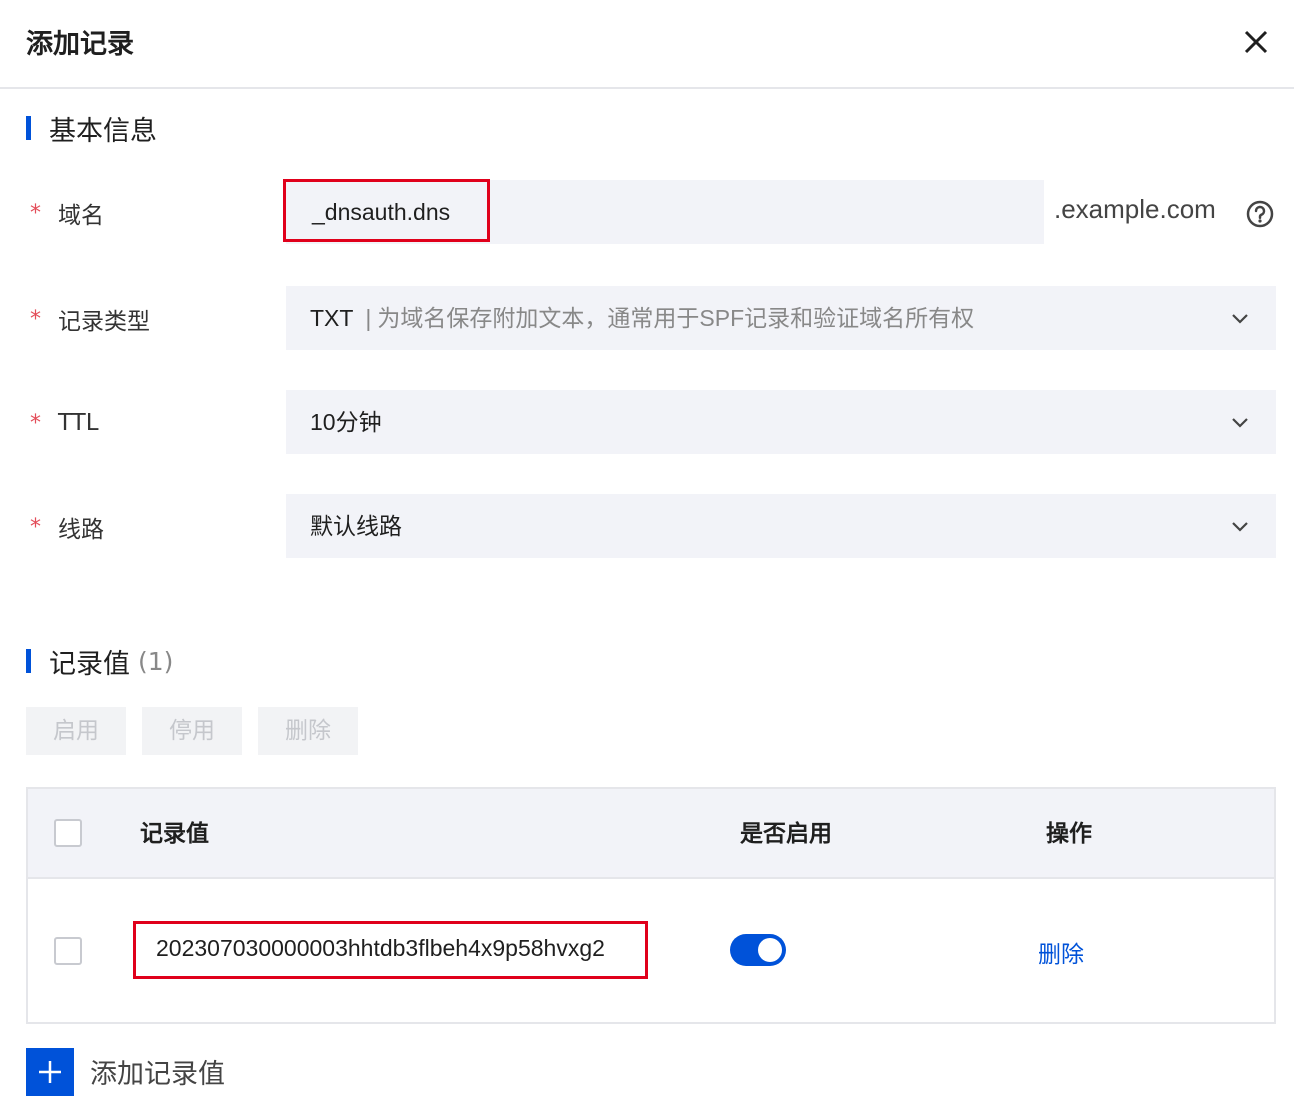  I want to click on domain-label-text: 域名, so click(81, 216).